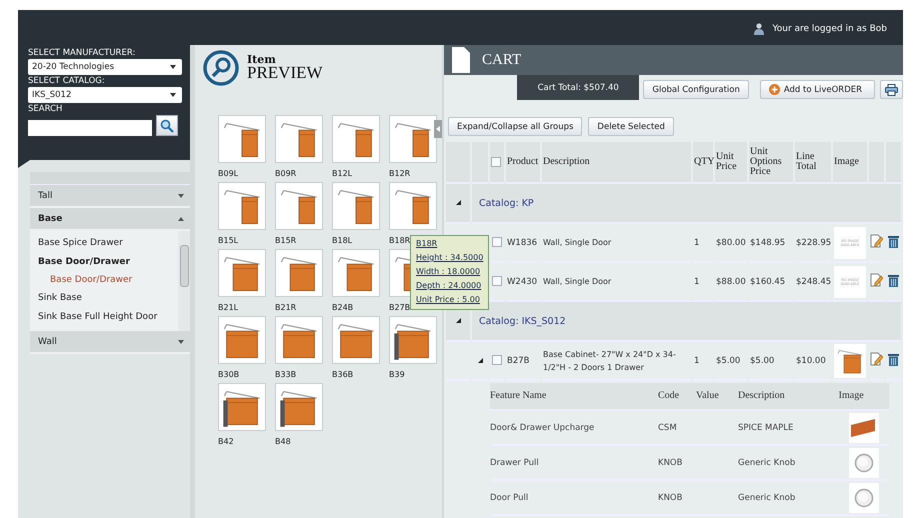  I want to click on product-code: B30B, so click(229, 374).